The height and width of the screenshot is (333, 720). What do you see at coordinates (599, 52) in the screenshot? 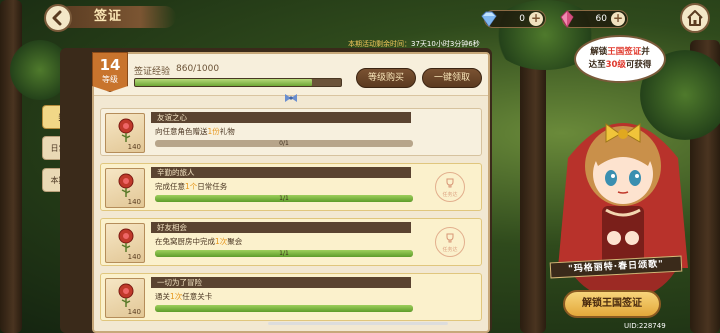
I see `bubble-text: 解锁` at bounding box center [599, 52].